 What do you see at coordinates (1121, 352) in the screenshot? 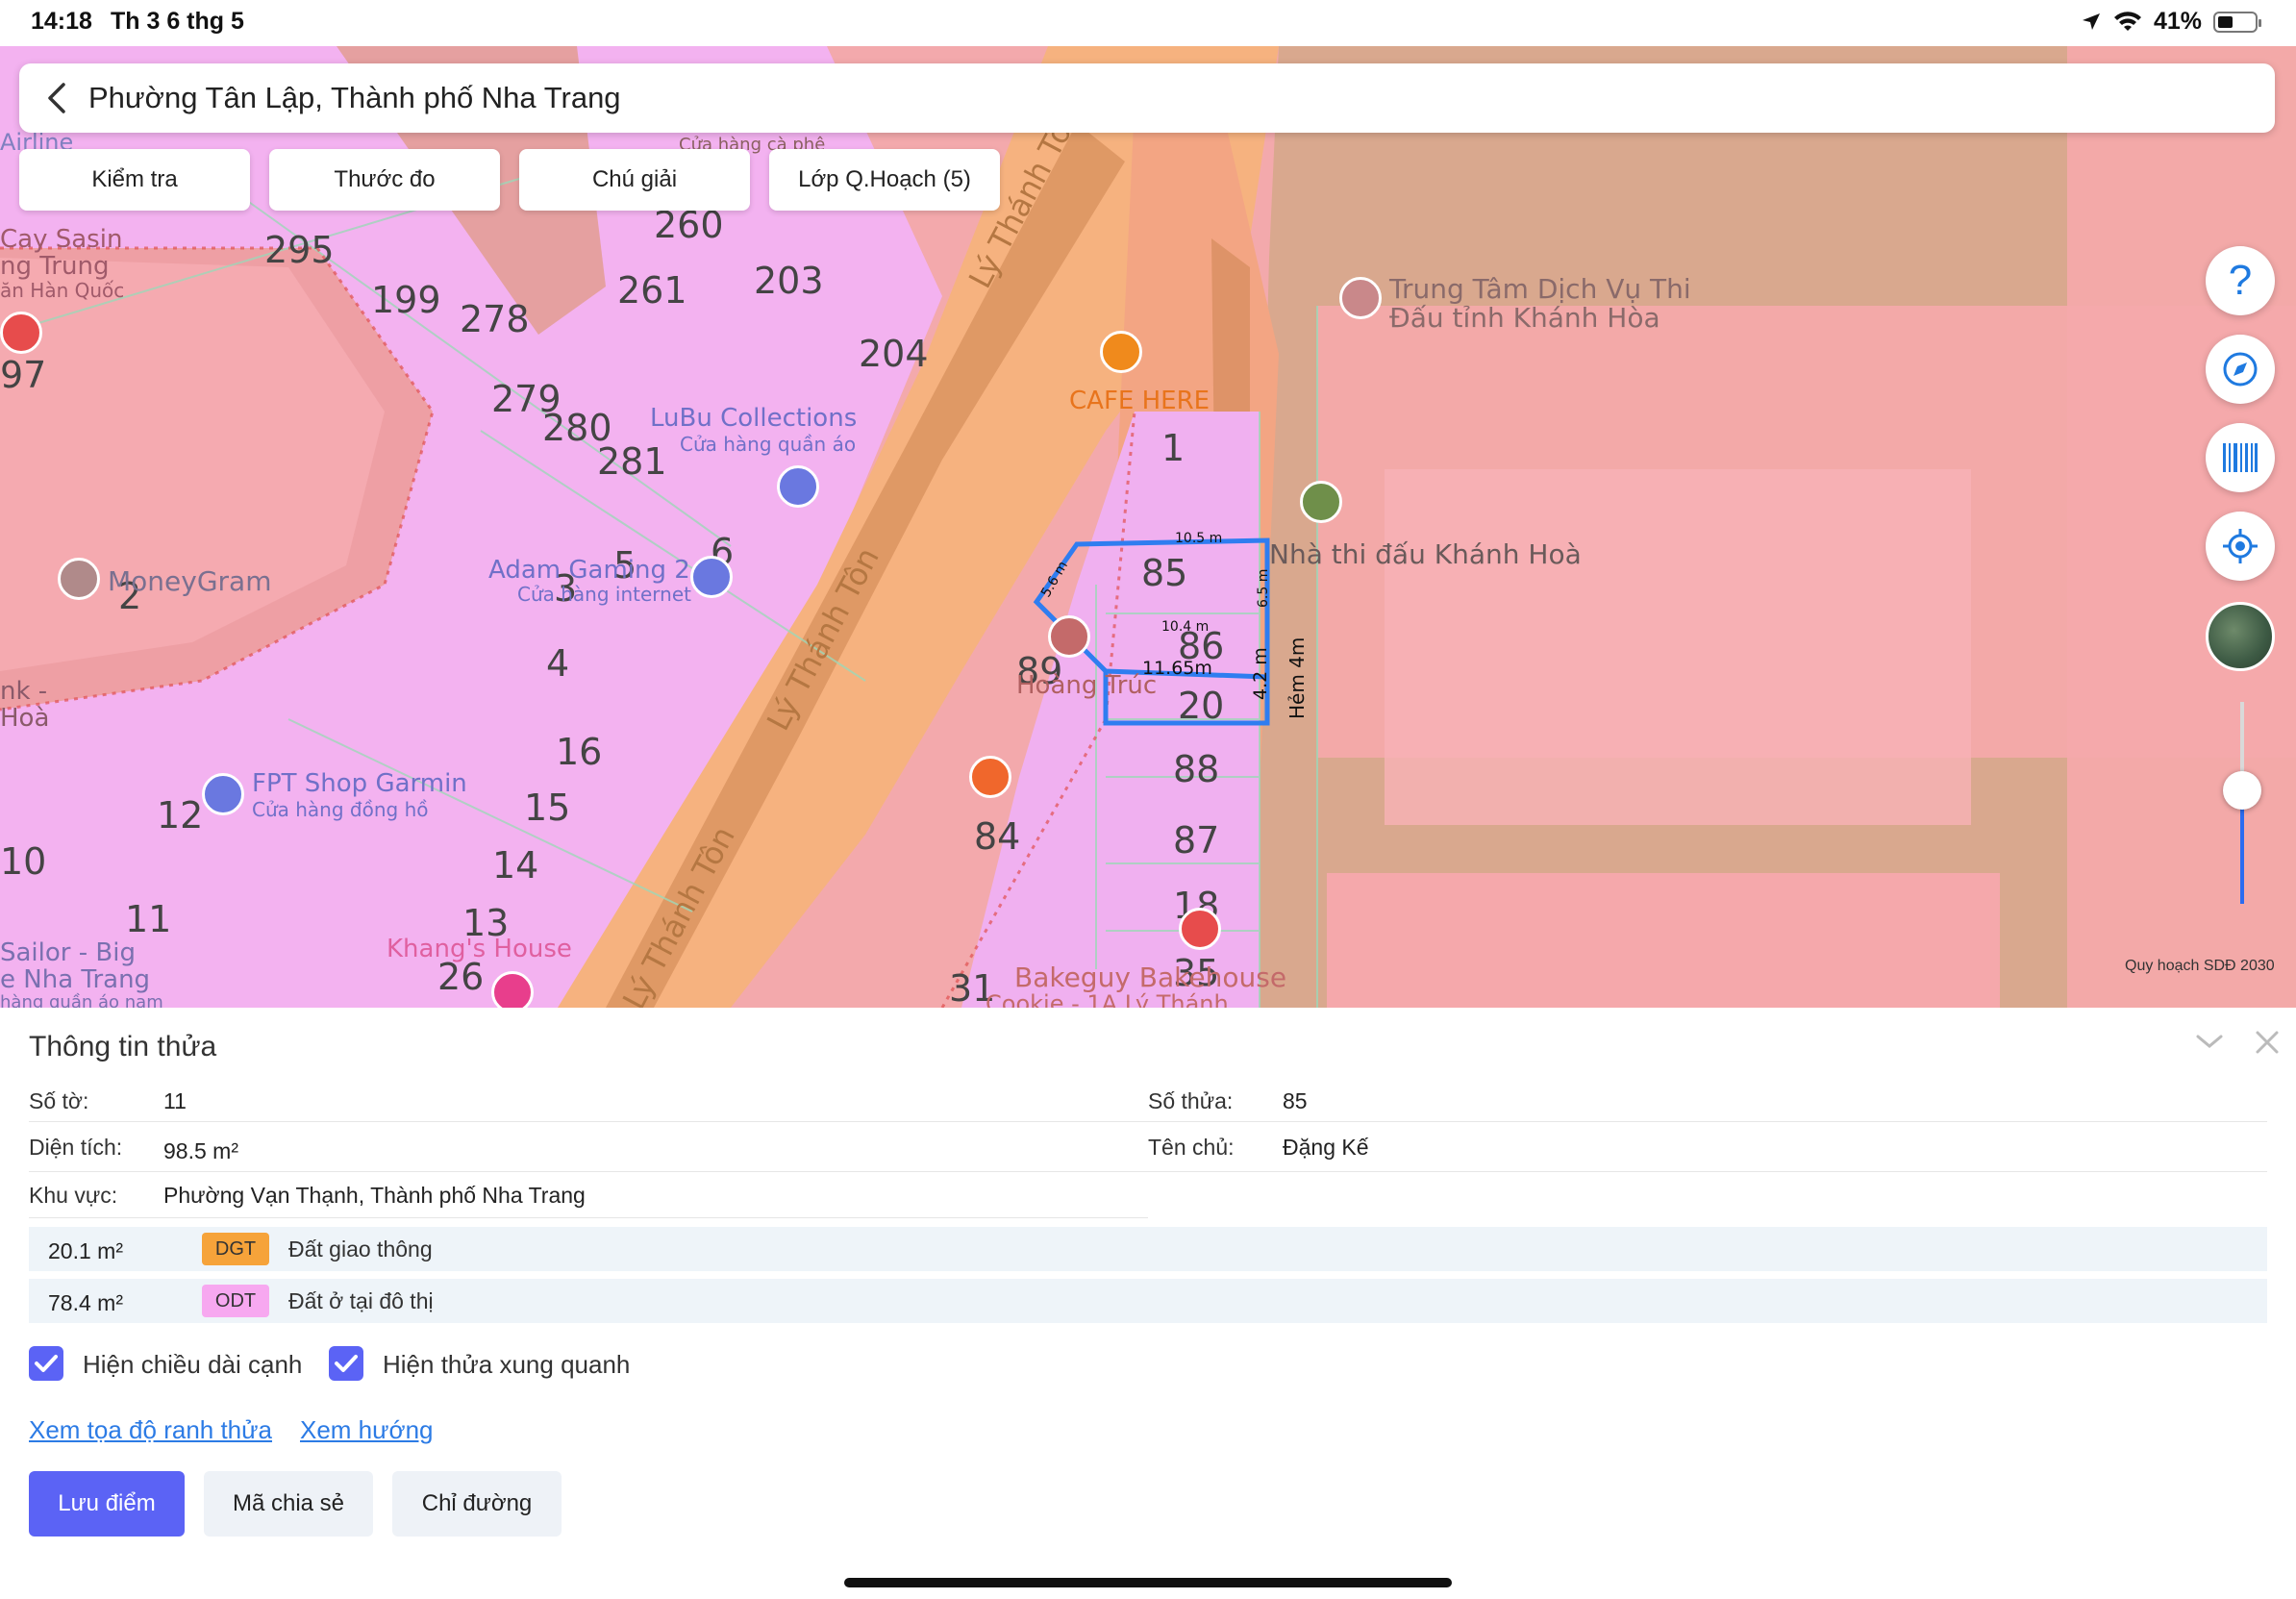
I see `cafe-poi-icon` at bounding box center [1121, 352].